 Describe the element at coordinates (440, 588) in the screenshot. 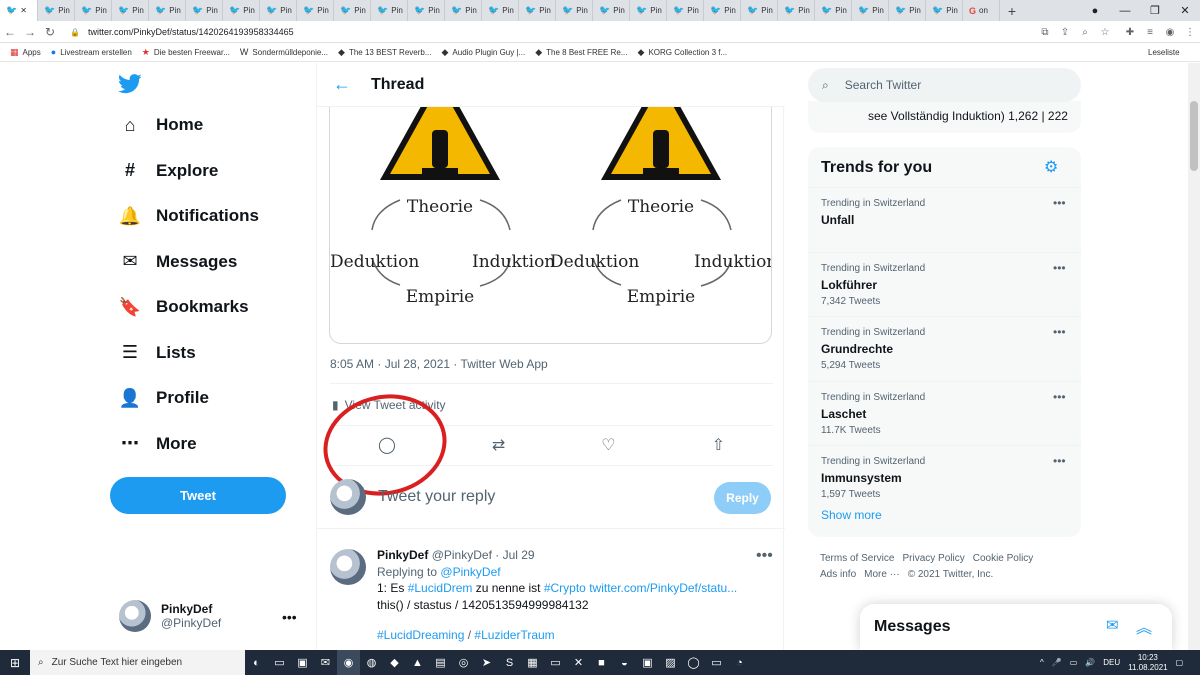

I see `hashtag-link: #LucidDrem` at that location.